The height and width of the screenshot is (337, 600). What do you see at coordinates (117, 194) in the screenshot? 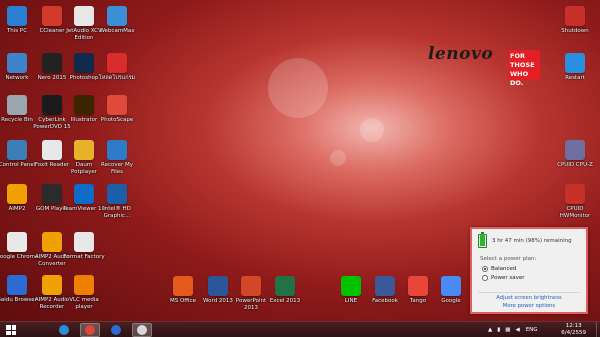
I see `intel-graphics-icon` at bounding box center [117, 194].